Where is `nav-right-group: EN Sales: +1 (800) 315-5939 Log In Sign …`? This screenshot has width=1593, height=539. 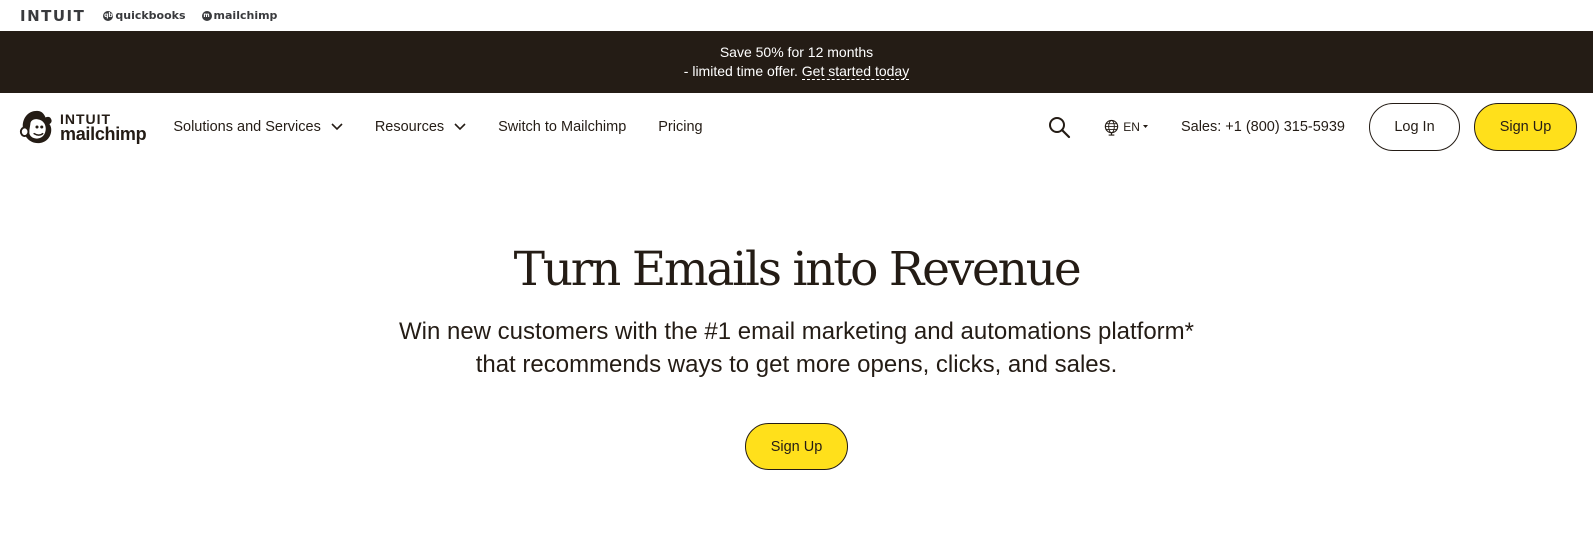 nav-right-group: EN Sales: +1 (800) 315-5939 Log In Sign … is located at coordinates (1312, 127).